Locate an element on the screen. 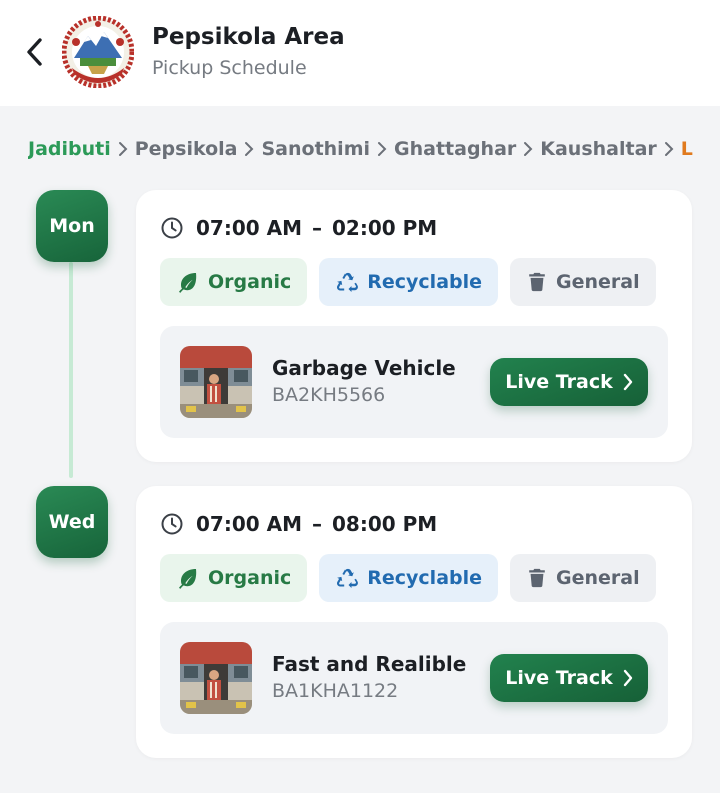 This screenshot has width=720, height=793. vehicle-name: Garbage Vehicle is located at coordinates (364, 368).